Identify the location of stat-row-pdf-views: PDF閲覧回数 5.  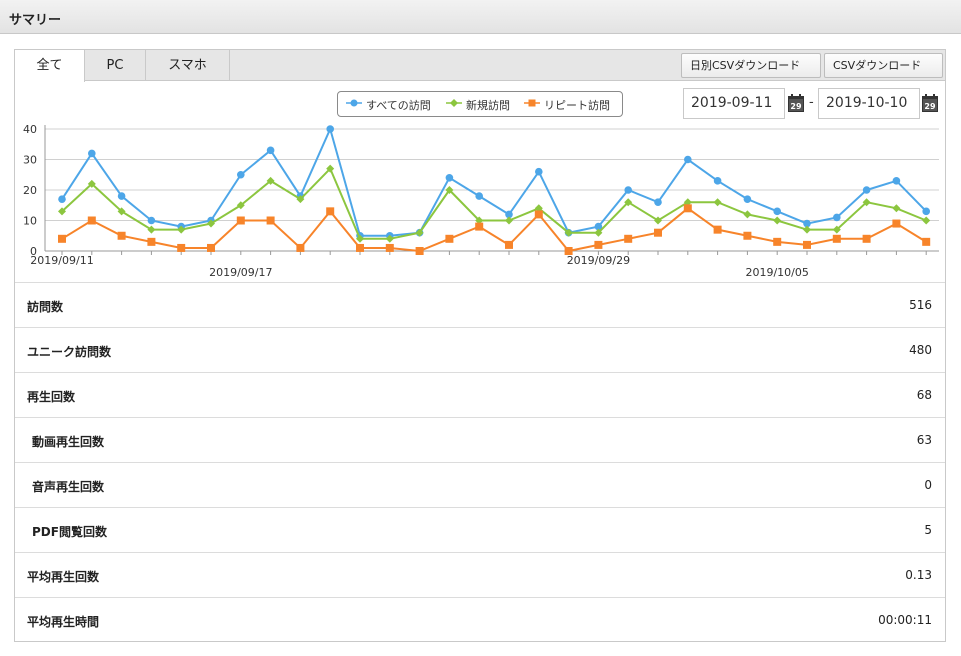
(480, 530).